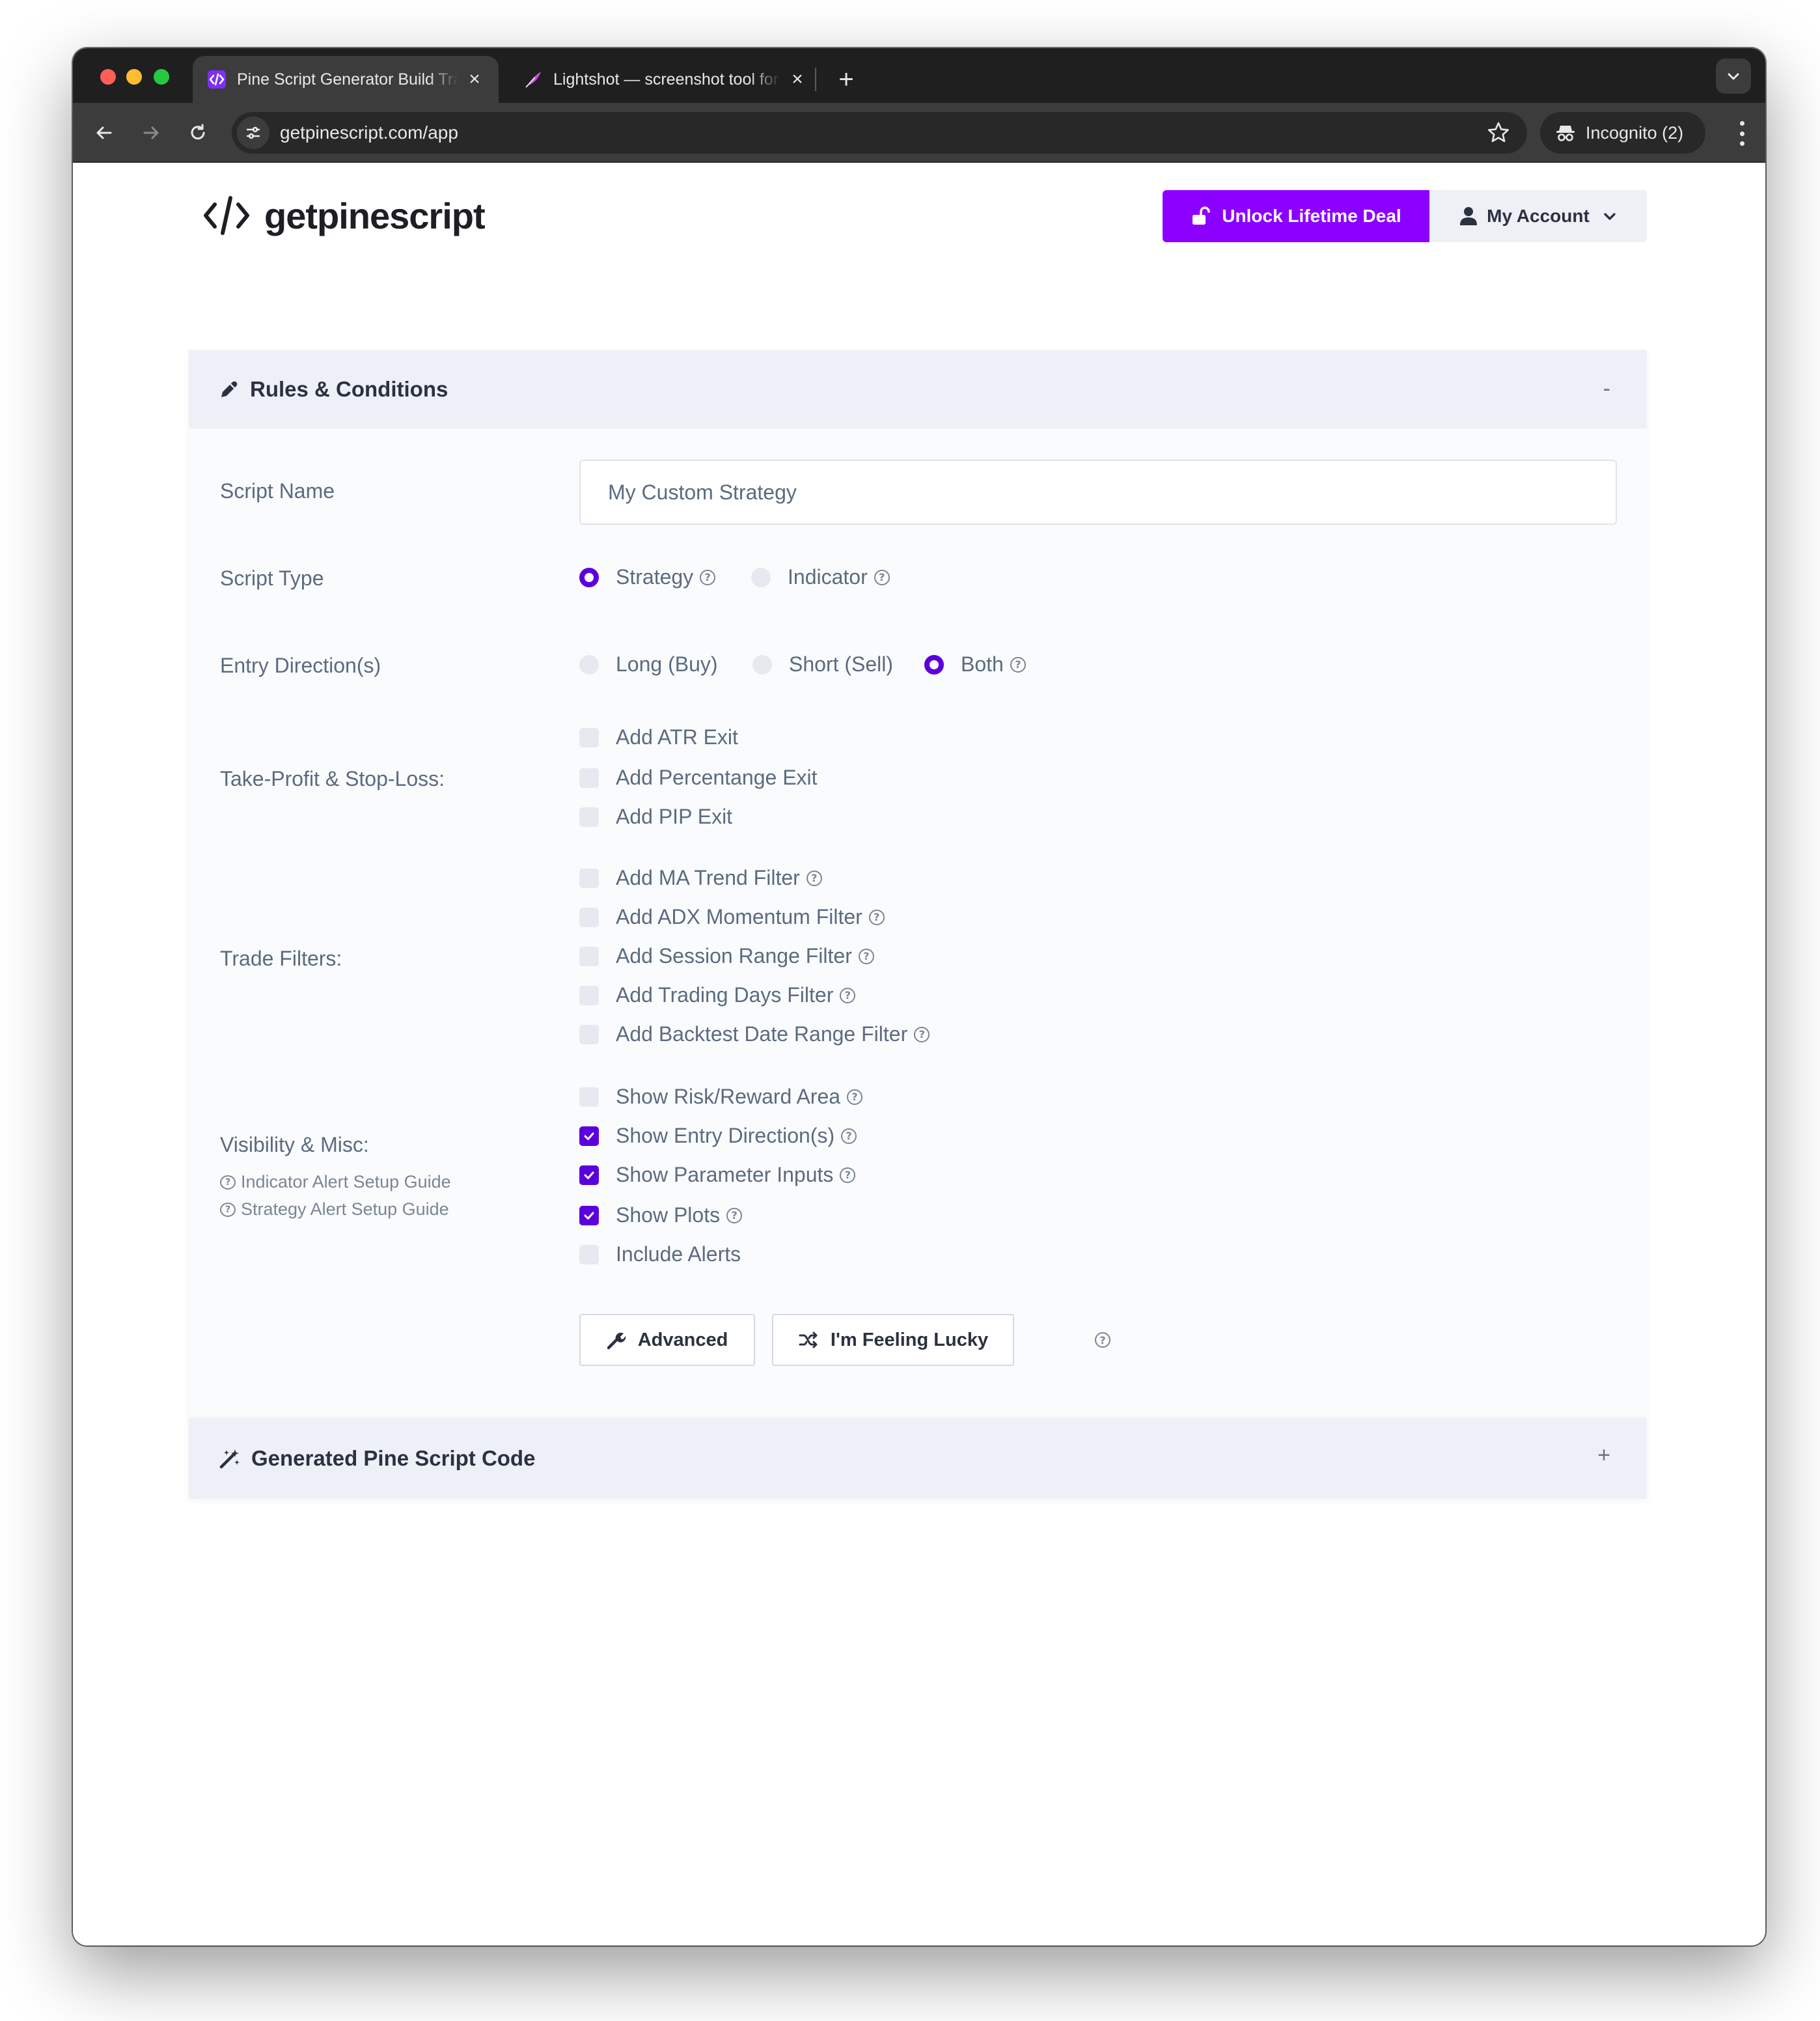 This screenshot has height=2021, width=1820. I want to click on checkbox-atr-exit: Add ATR Exit, so click(658, 737).